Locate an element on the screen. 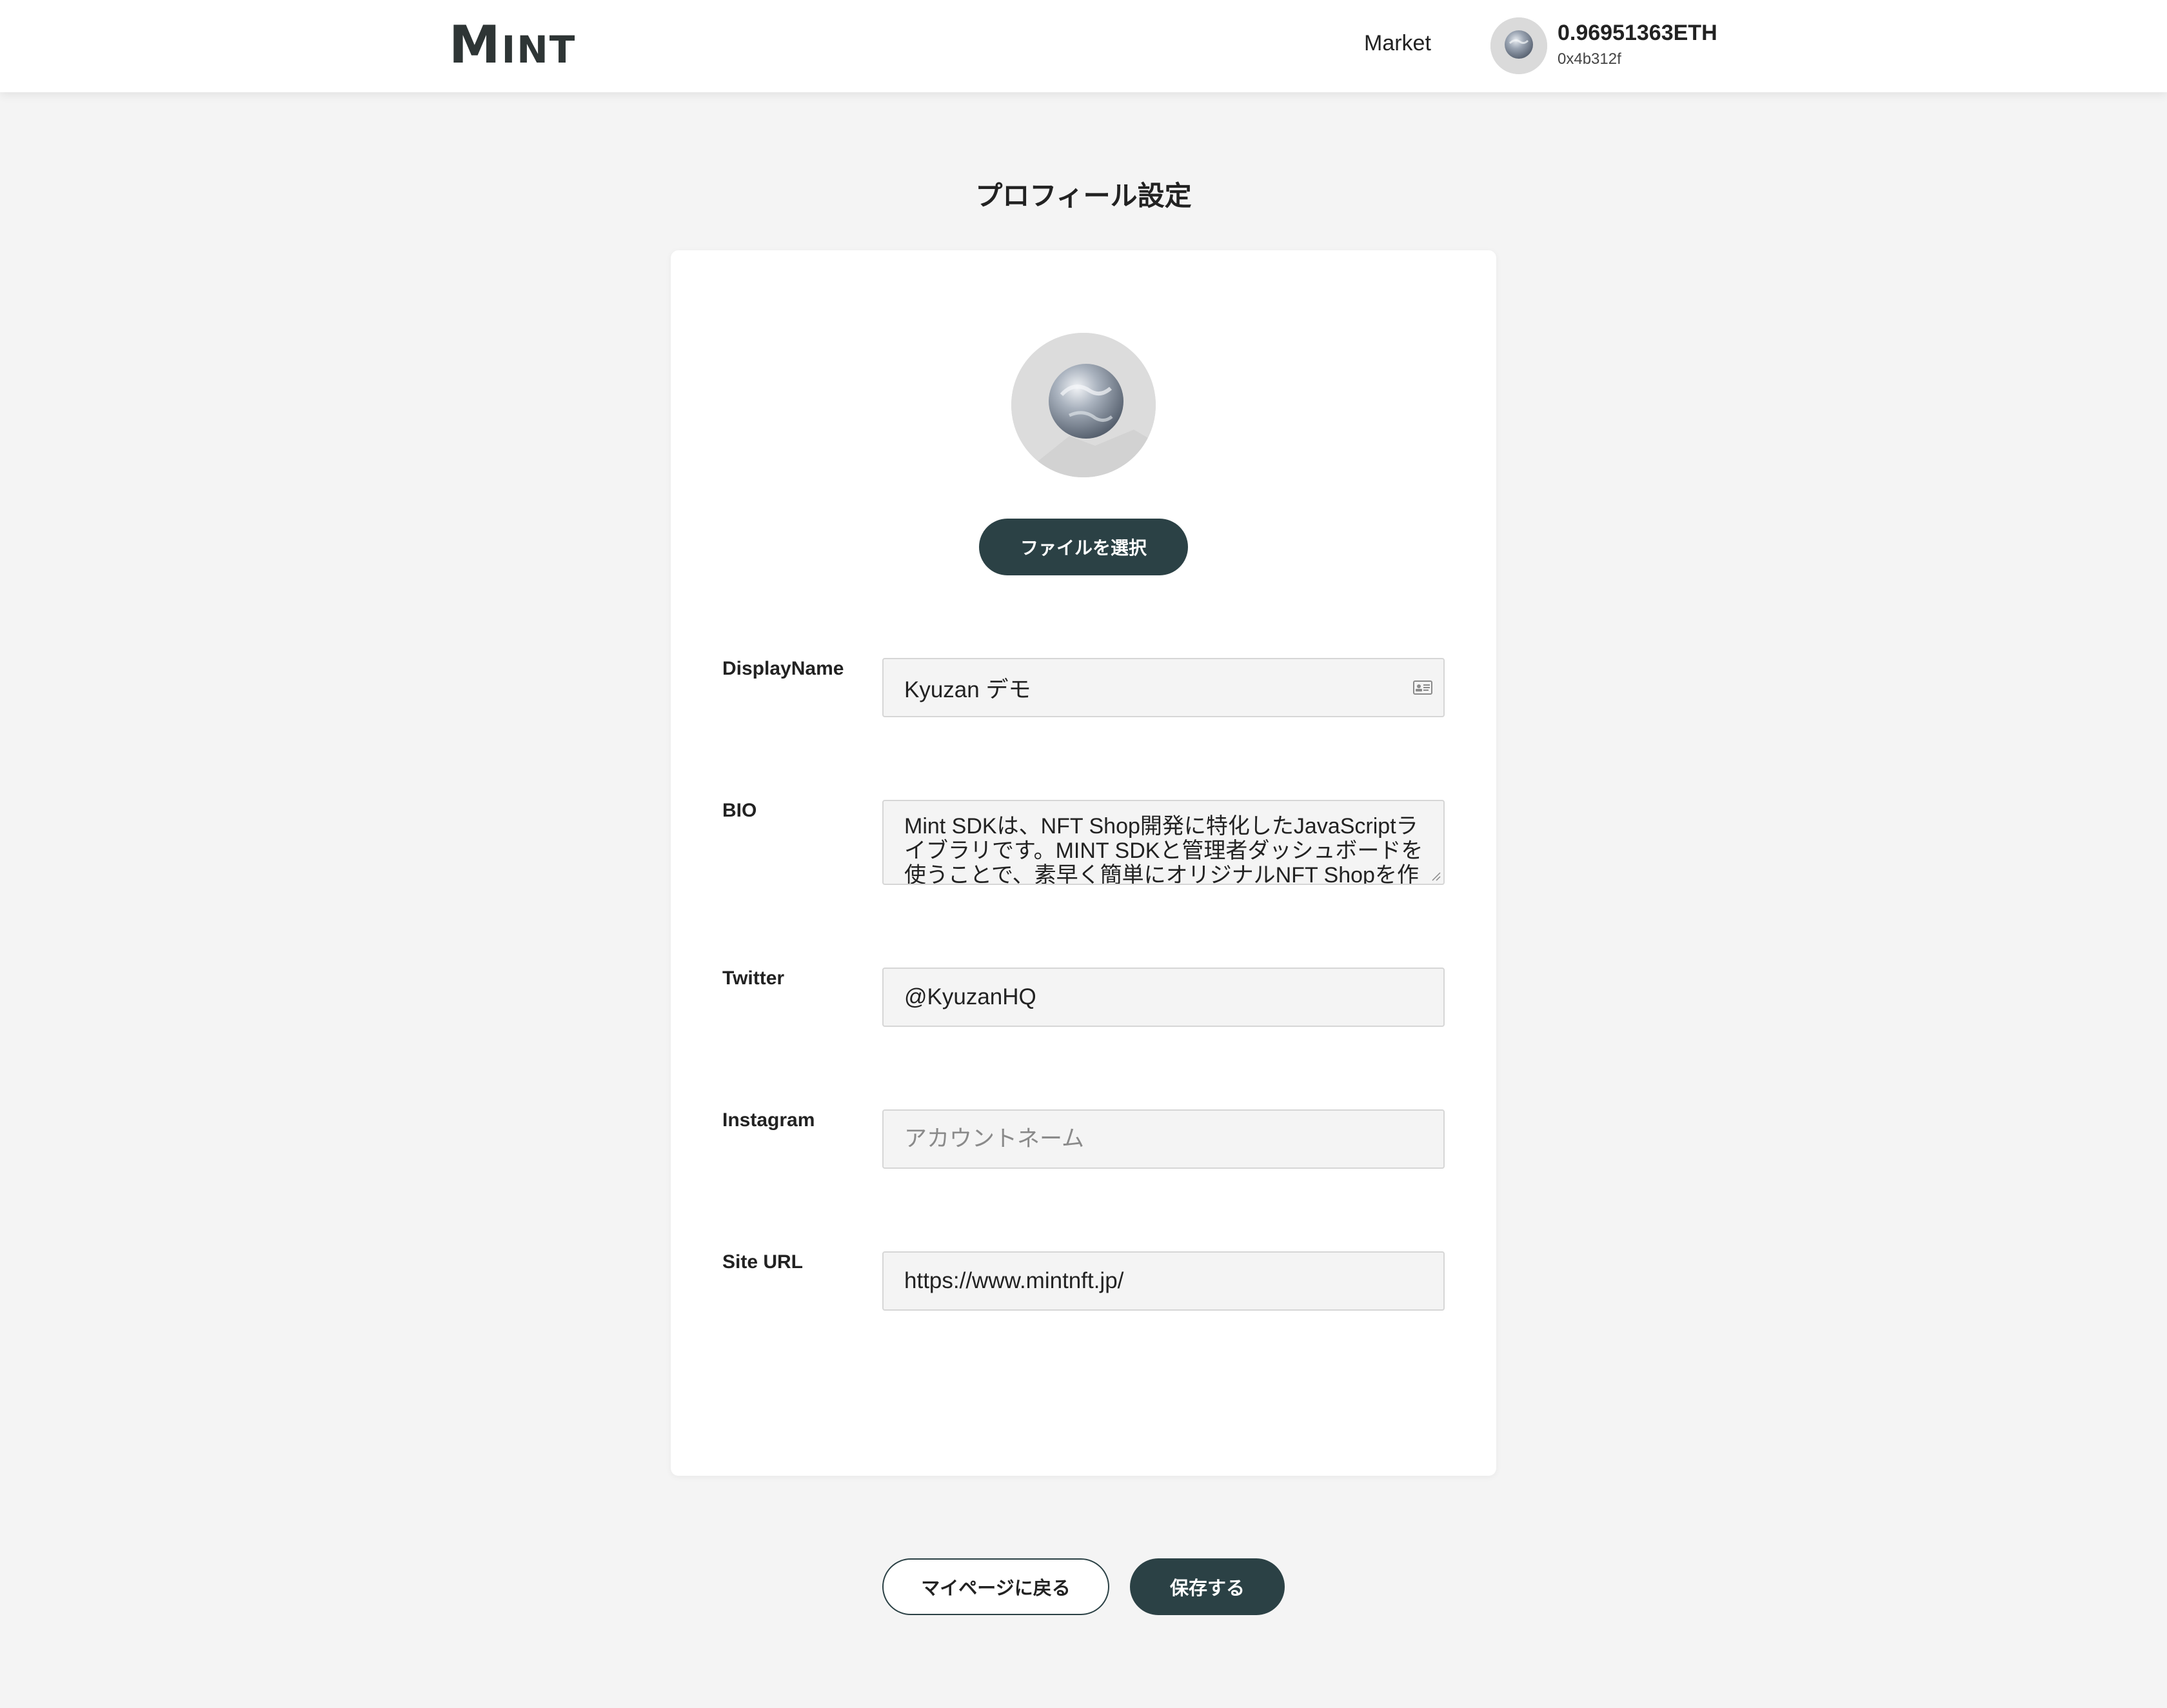 Image resolution: width=2167 pixels, height=1708 pixels. top-header: M INT Market 0.96951363ETH 0x4b312f is located at coordinates (1083, 46).